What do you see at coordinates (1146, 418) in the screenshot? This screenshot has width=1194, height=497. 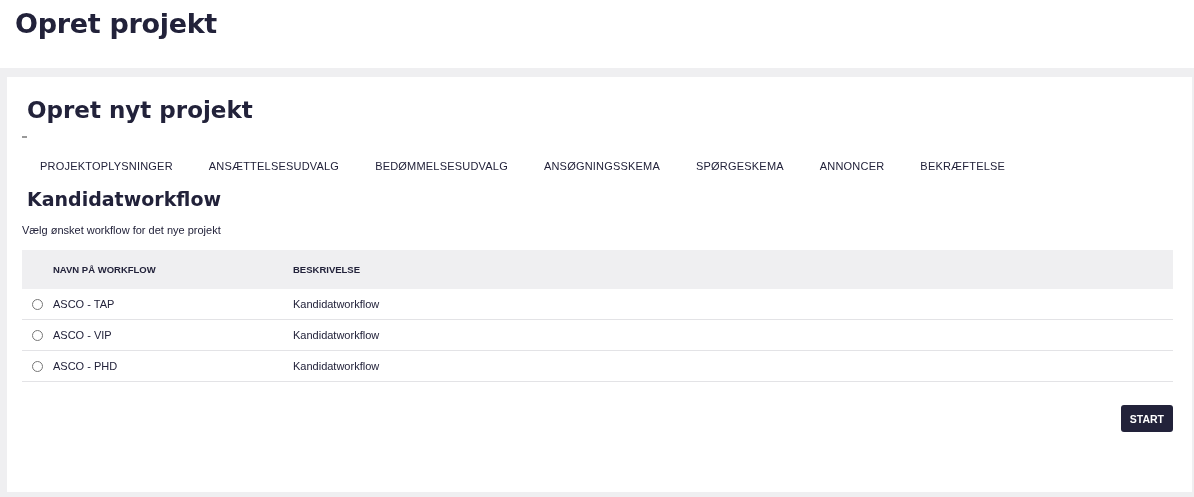 I see `start-button: START` at bounding box center [1146, 418].